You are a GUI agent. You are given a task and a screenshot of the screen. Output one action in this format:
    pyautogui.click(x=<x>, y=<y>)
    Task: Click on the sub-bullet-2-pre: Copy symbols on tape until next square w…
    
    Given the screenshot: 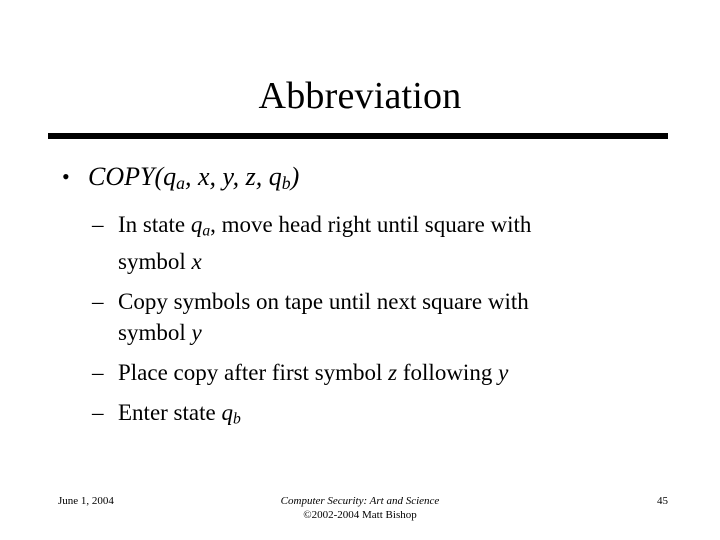 What is the action you would take?
    pyautogui.click(x=323, y=302)
    